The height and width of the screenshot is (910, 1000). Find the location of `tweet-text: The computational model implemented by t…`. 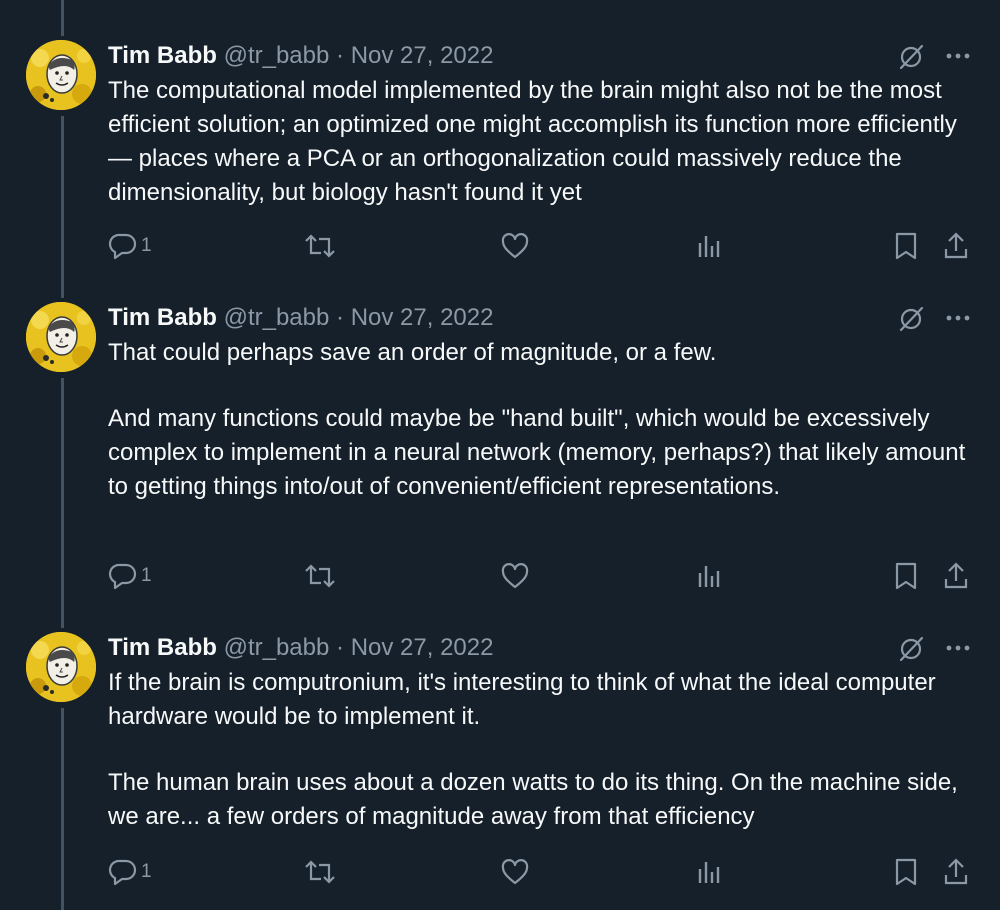

tweet-text: The computational model implemented by t… is located at coordinates (543, 142).